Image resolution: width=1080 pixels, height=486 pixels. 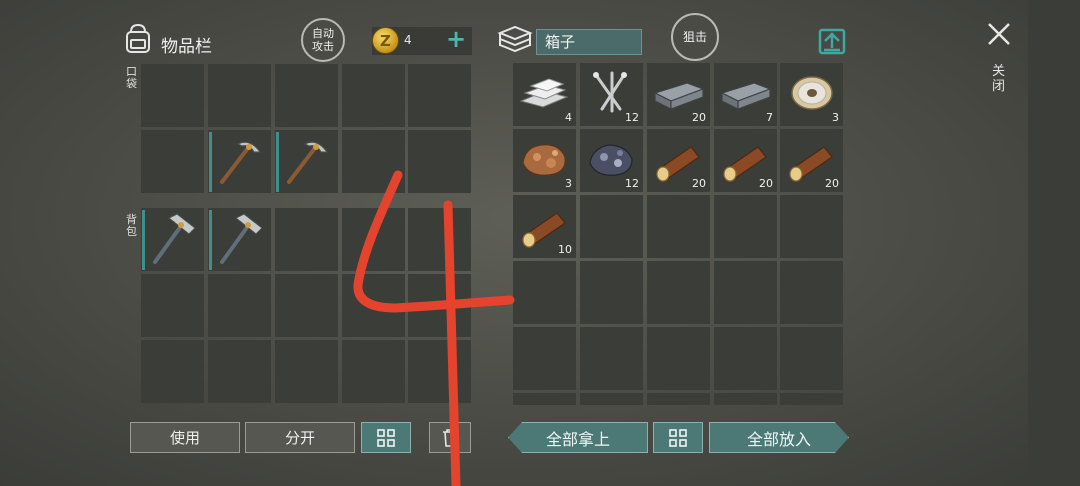 I want to click on coin-icon: Z, so click(x=385, y=40).